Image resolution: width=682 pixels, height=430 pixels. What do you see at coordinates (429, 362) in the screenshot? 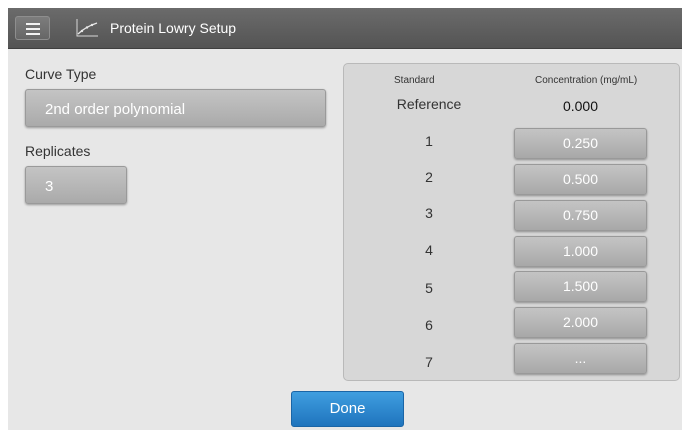
I see `standard-number: 7` at bounding box center [429, 362].